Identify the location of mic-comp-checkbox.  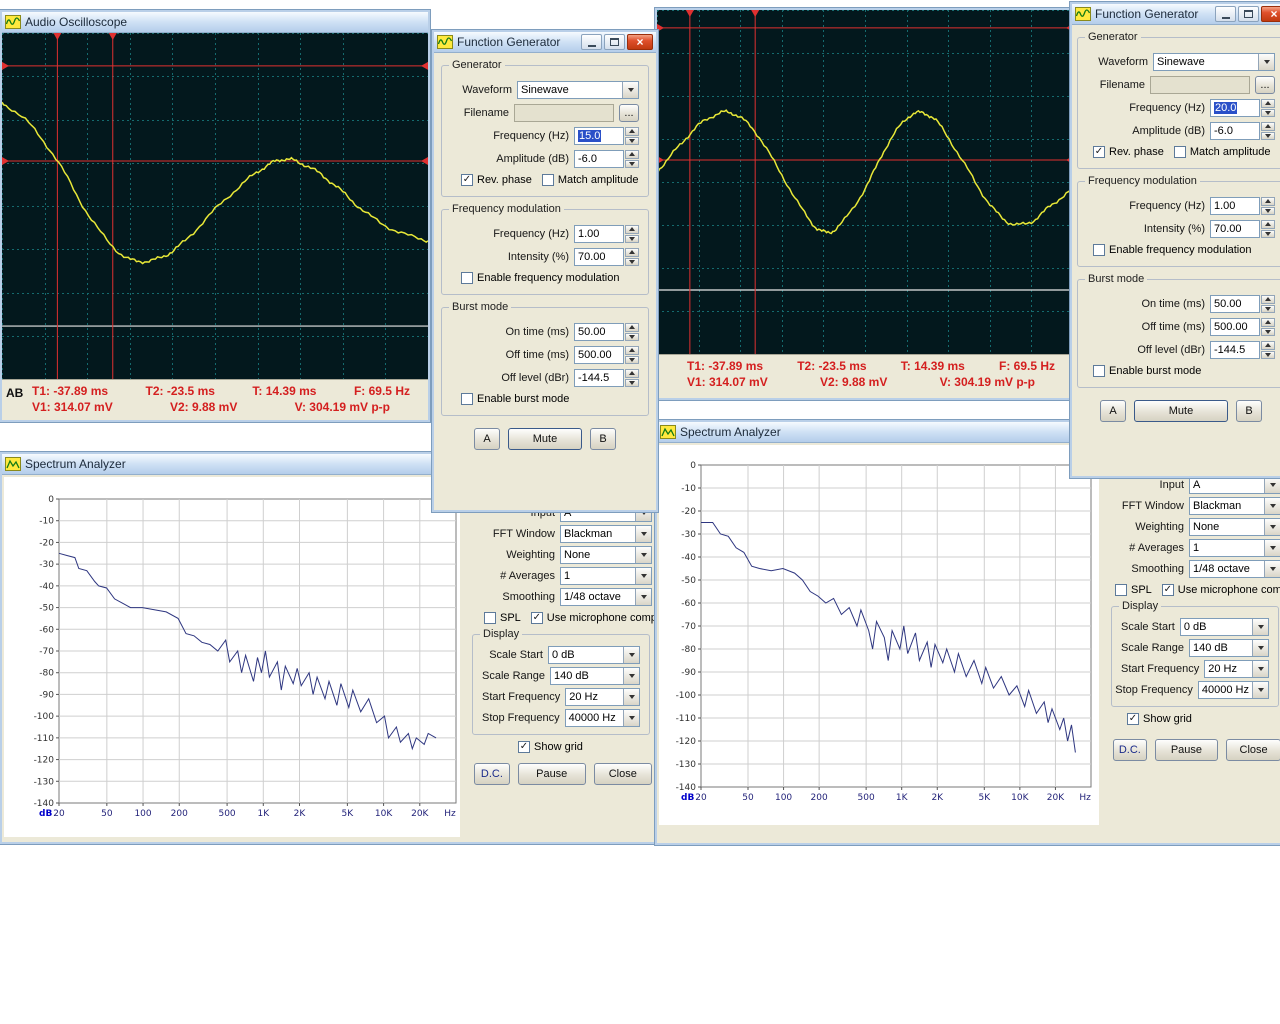
(1167, 590).